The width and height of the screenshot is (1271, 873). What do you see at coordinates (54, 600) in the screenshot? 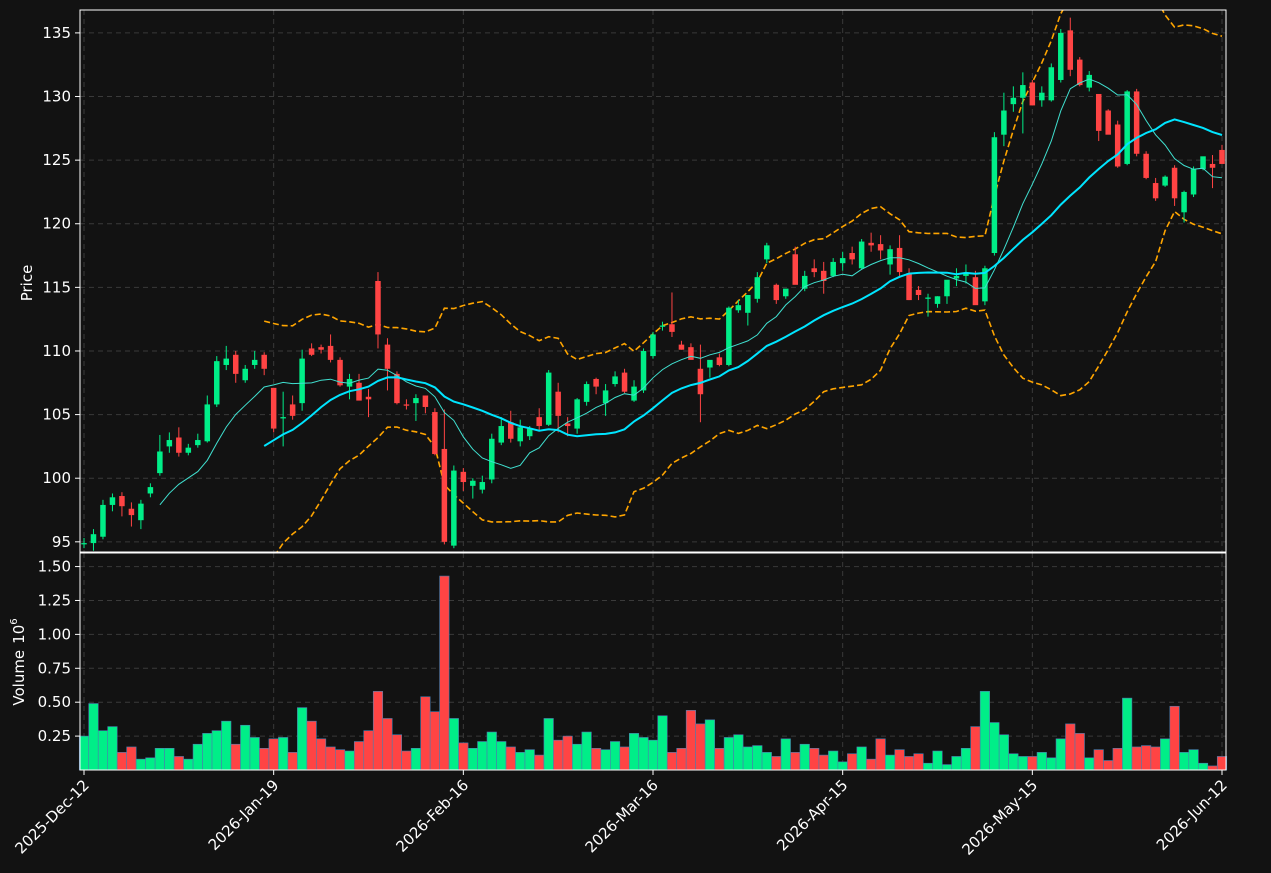
I see `volume-tick-label: 1.25` at bounding box center [54, 600].